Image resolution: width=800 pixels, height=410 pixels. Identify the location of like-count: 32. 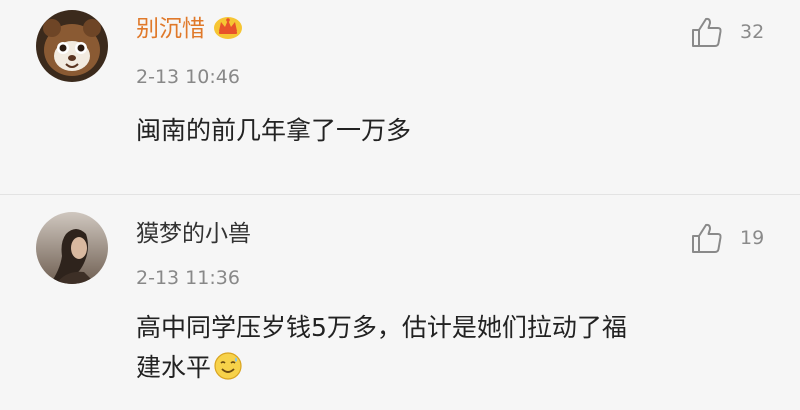
(752, 32).